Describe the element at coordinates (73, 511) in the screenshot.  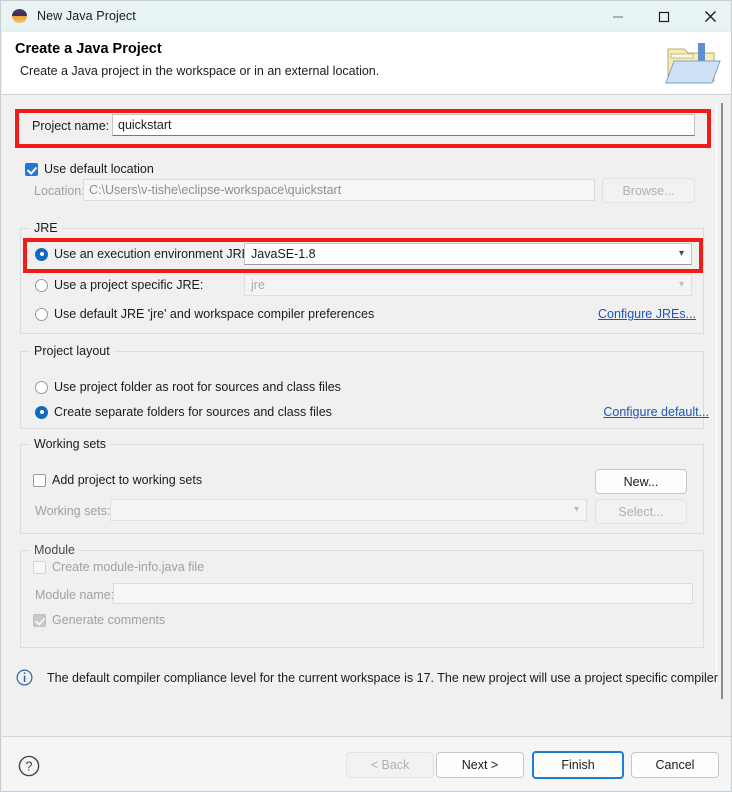
I see `working-sets-label: Working sets:` at that location.